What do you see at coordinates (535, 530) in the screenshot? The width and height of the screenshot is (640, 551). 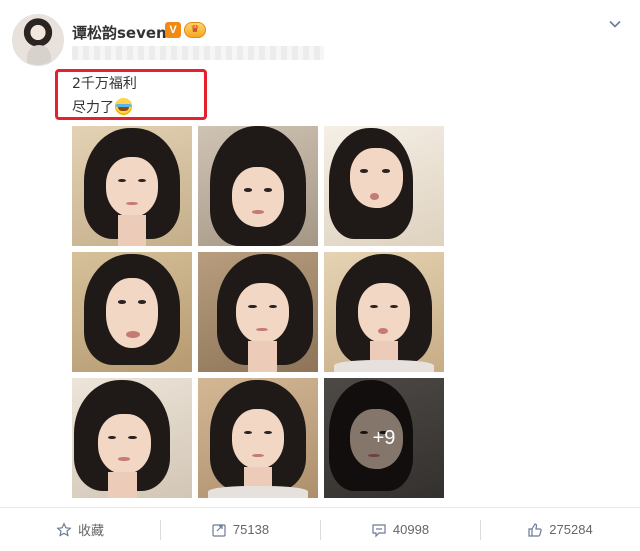 I see `thumbs-up-icon` at bounding box center [535, 530].